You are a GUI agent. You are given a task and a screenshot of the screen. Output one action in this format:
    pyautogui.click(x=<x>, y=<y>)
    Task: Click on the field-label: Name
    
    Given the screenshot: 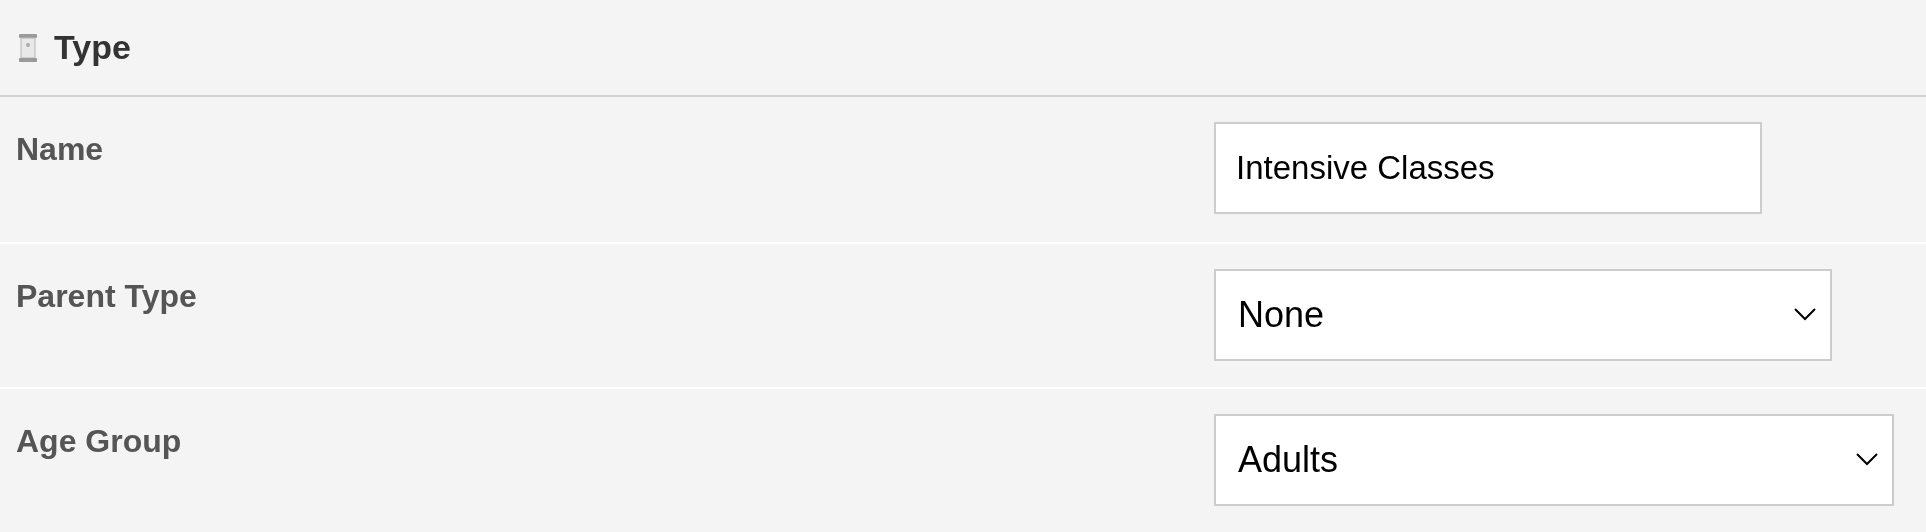 What is the action you would take?
    pyautogui.click(x=60, y=149)
    